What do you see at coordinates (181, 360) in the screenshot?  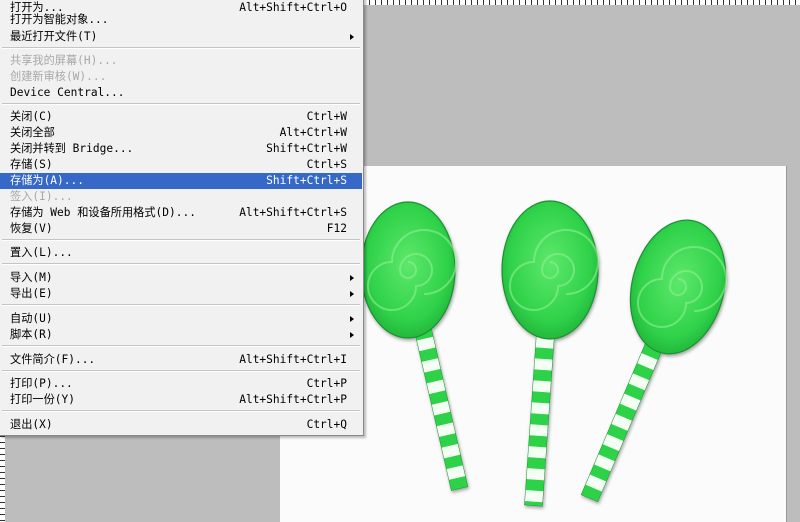 I see `menu-item-file-info: 文件简介(F)... Alt+Shift+Ctrl+I` at bounding box center [181, 360].